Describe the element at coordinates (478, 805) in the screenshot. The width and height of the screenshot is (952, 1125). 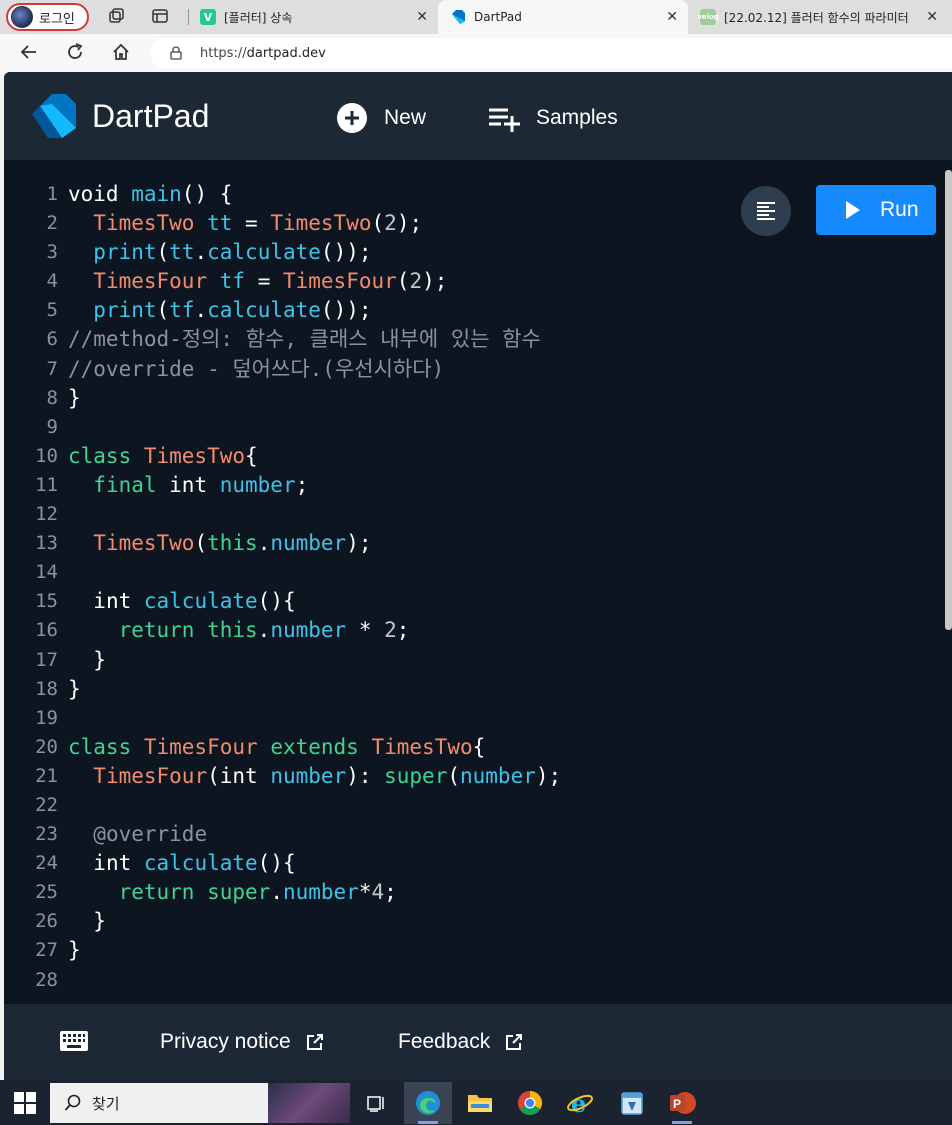
I see `code-line: 22` at that location.